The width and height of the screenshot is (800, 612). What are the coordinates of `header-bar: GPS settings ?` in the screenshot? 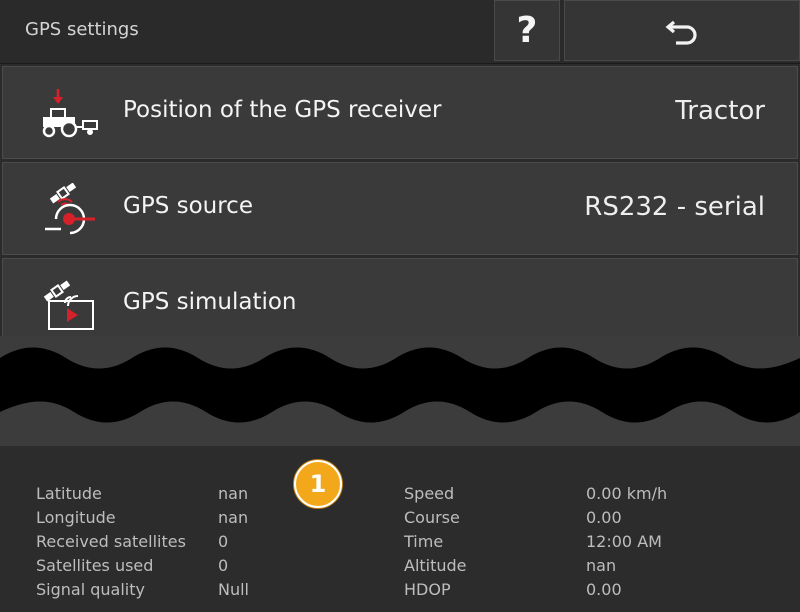 It's located at (400, 32).